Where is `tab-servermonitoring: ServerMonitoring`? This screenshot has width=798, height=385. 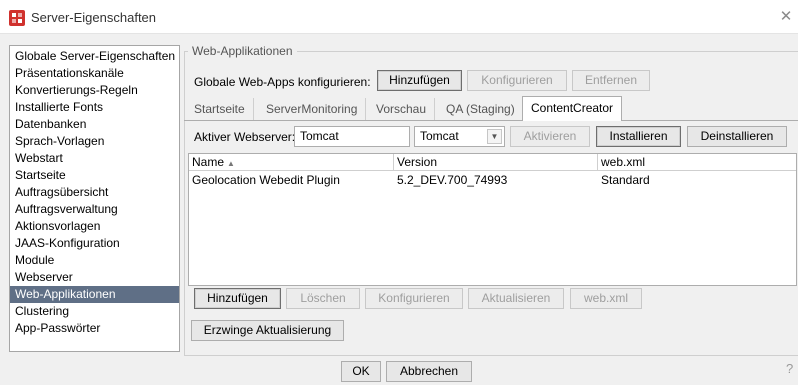 tab-servermonitoring: ServerMonitoring is located at coordinates (312, 109).